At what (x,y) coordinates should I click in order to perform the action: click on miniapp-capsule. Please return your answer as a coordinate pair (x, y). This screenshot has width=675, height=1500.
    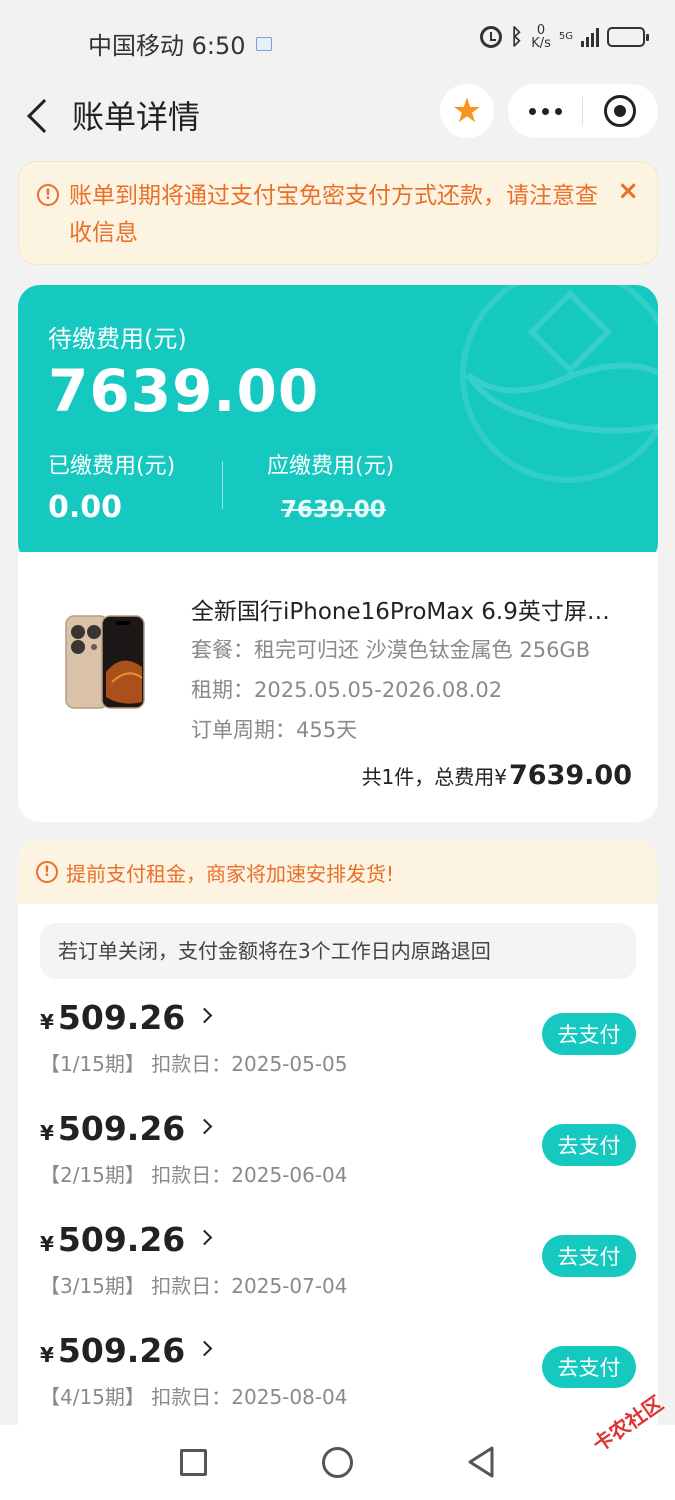
    Looking at the image, I should click on (583, 111).